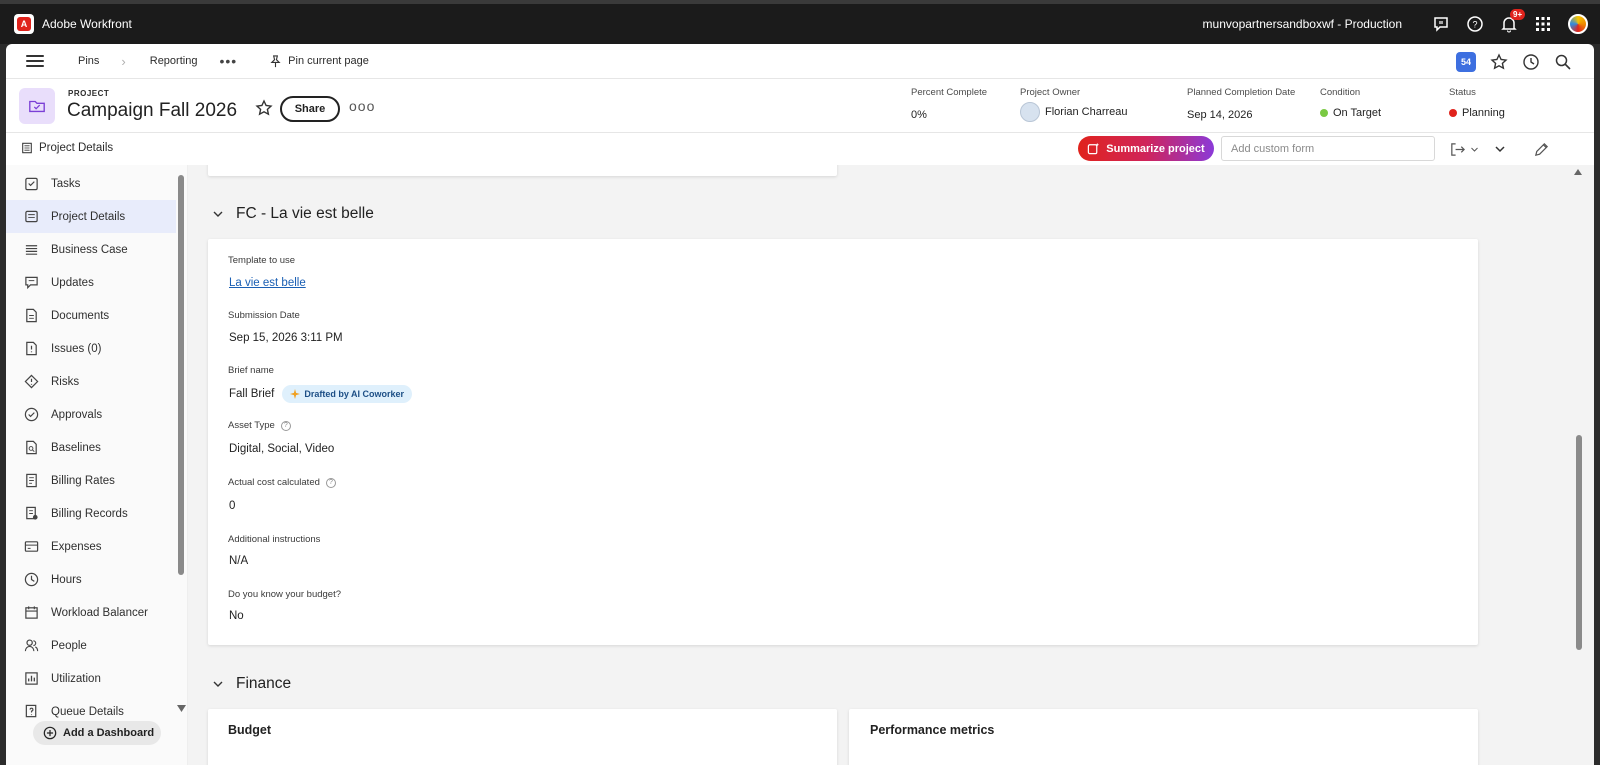 This screenshot has height=765, width=1600. I want to click on sidebar-item-hours: Hours, so click(91, 579).